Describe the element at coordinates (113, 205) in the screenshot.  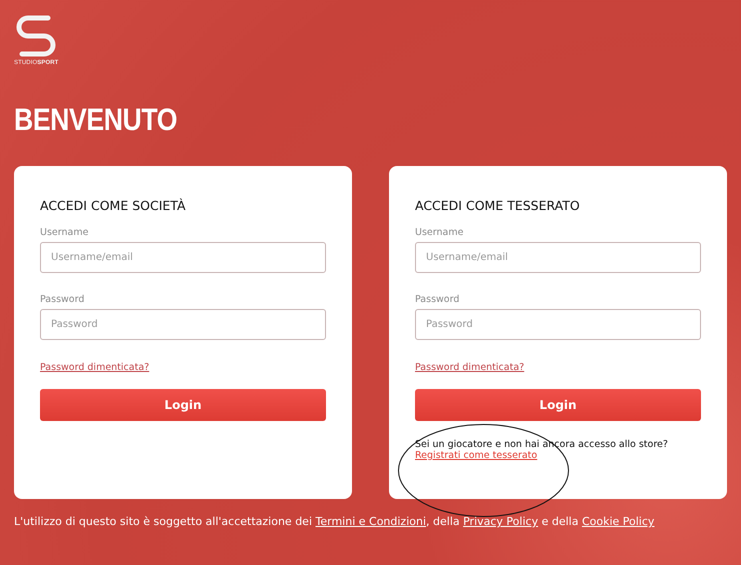
I see `card-heading: ACCEDI COME SOCIETÀ` at that location.